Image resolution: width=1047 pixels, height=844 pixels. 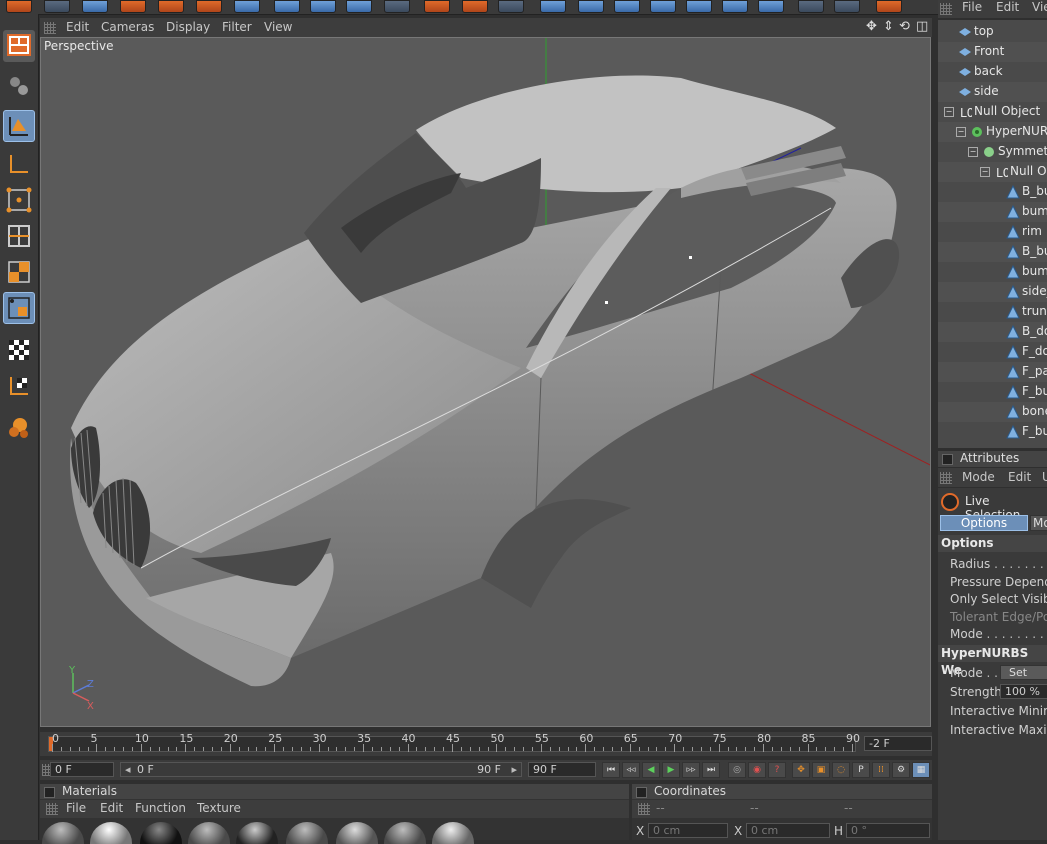 What do you see at coordinates (171, 6) in the screenshot?
I see `scale-button` at bounding box center [171, 6].